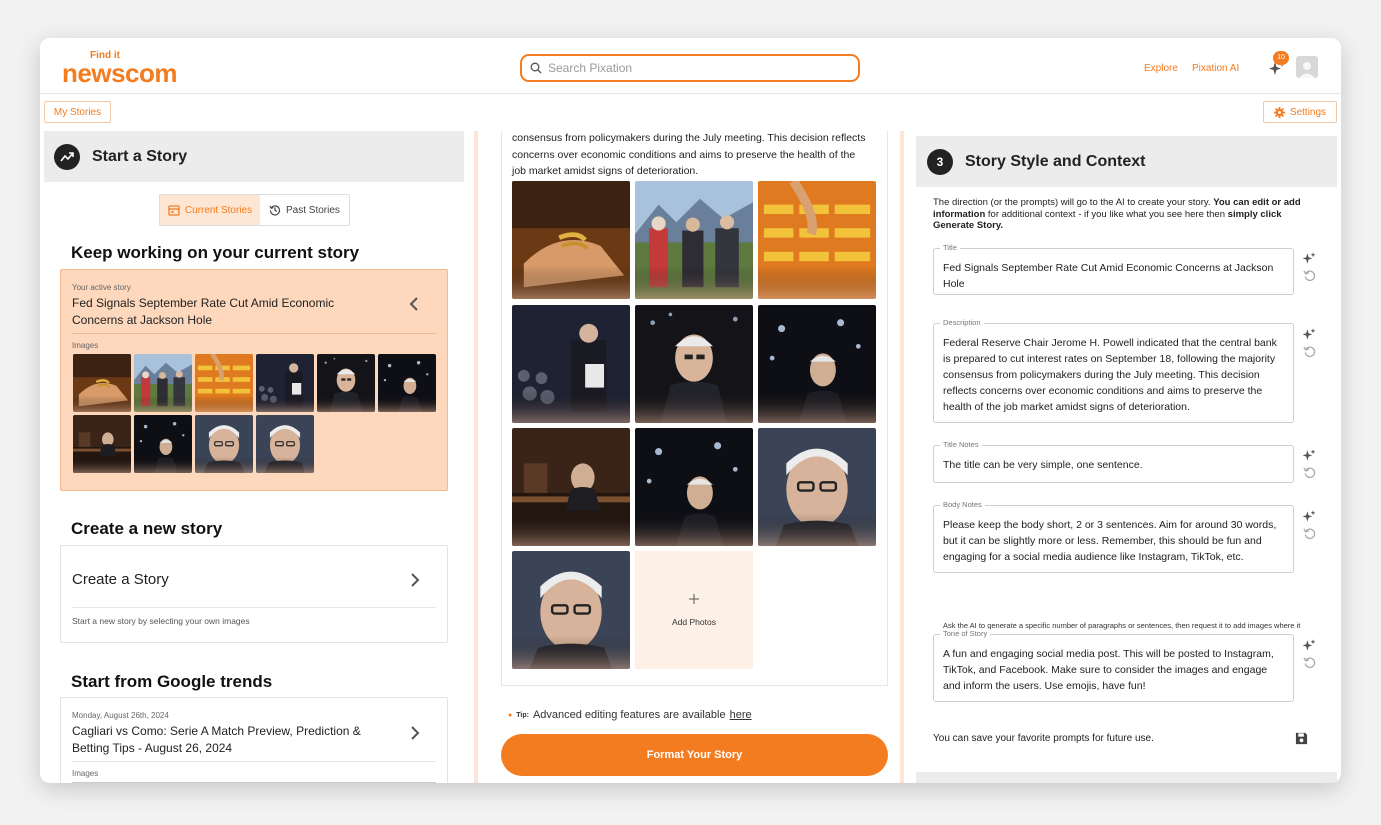 This screenshot has height=825, width=1381. Describe the element at coordinates (101, 287) in the screenshot. I see `active-story-label: Your active story` at that location.